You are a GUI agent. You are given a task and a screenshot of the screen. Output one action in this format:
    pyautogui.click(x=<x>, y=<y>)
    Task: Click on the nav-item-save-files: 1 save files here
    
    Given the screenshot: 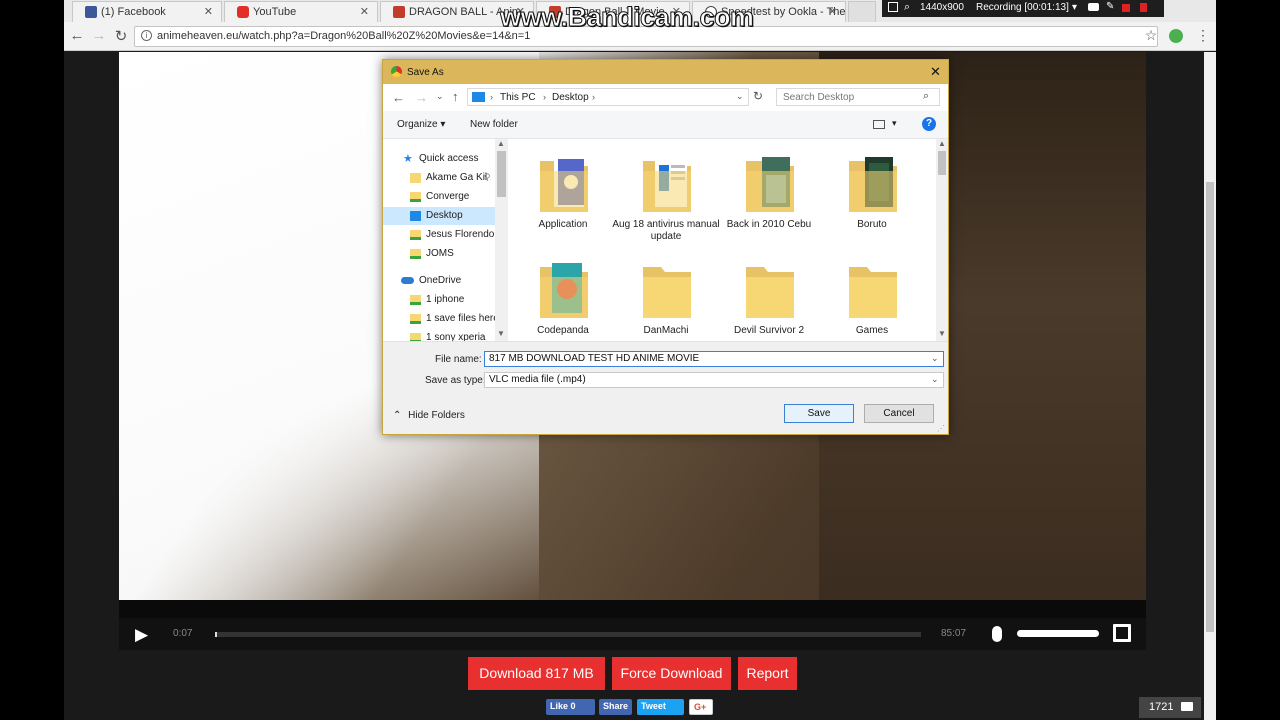 What is the action you would take?
    pyautogui.click(x=441, y=319)
    